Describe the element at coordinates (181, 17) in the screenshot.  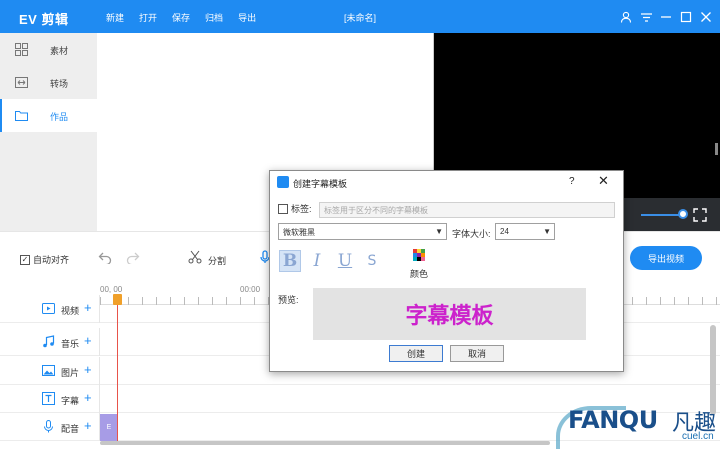
I see `menu-save: 保存` at that location.